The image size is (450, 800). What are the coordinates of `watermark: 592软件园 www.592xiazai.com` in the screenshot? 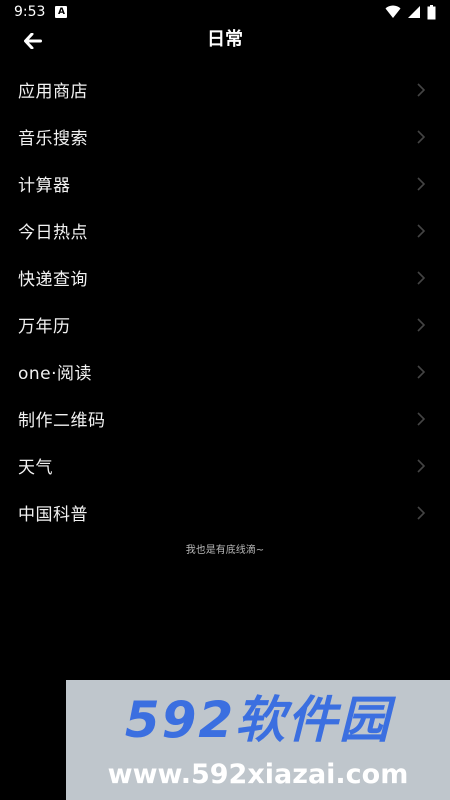 It's located at (258, 740).